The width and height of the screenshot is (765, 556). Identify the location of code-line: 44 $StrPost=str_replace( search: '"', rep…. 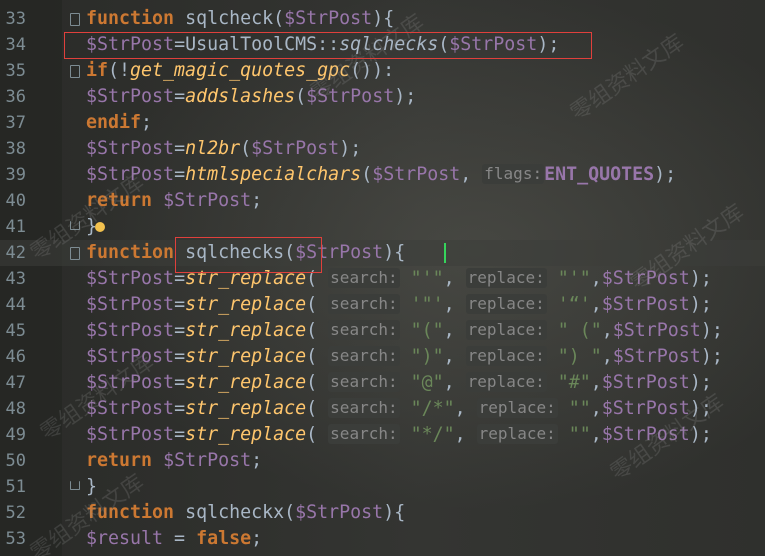
(382, 305).